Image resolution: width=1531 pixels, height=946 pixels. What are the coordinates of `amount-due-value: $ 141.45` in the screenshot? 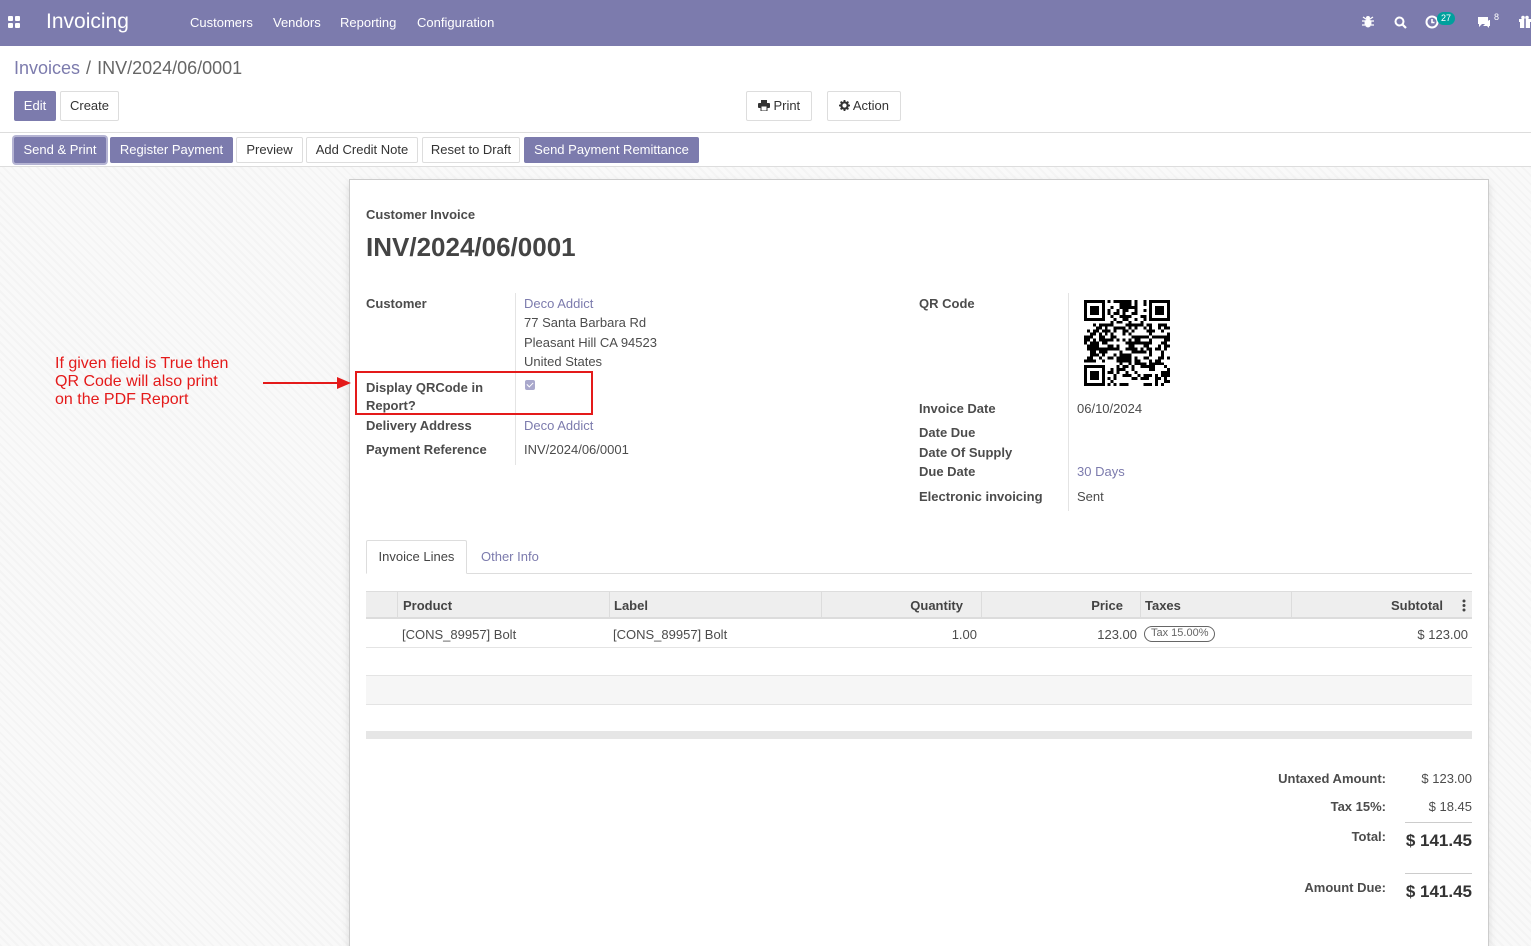 It's located at (1438, 891).